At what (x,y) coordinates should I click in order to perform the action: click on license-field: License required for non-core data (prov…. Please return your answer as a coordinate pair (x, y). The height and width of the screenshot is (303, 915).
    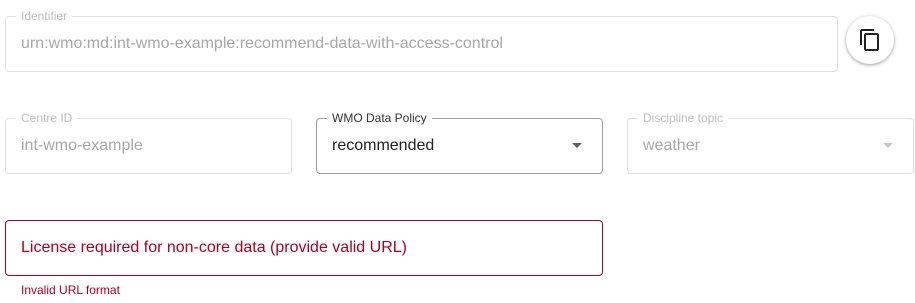
    Looking at the image, I should click on (304, 248).